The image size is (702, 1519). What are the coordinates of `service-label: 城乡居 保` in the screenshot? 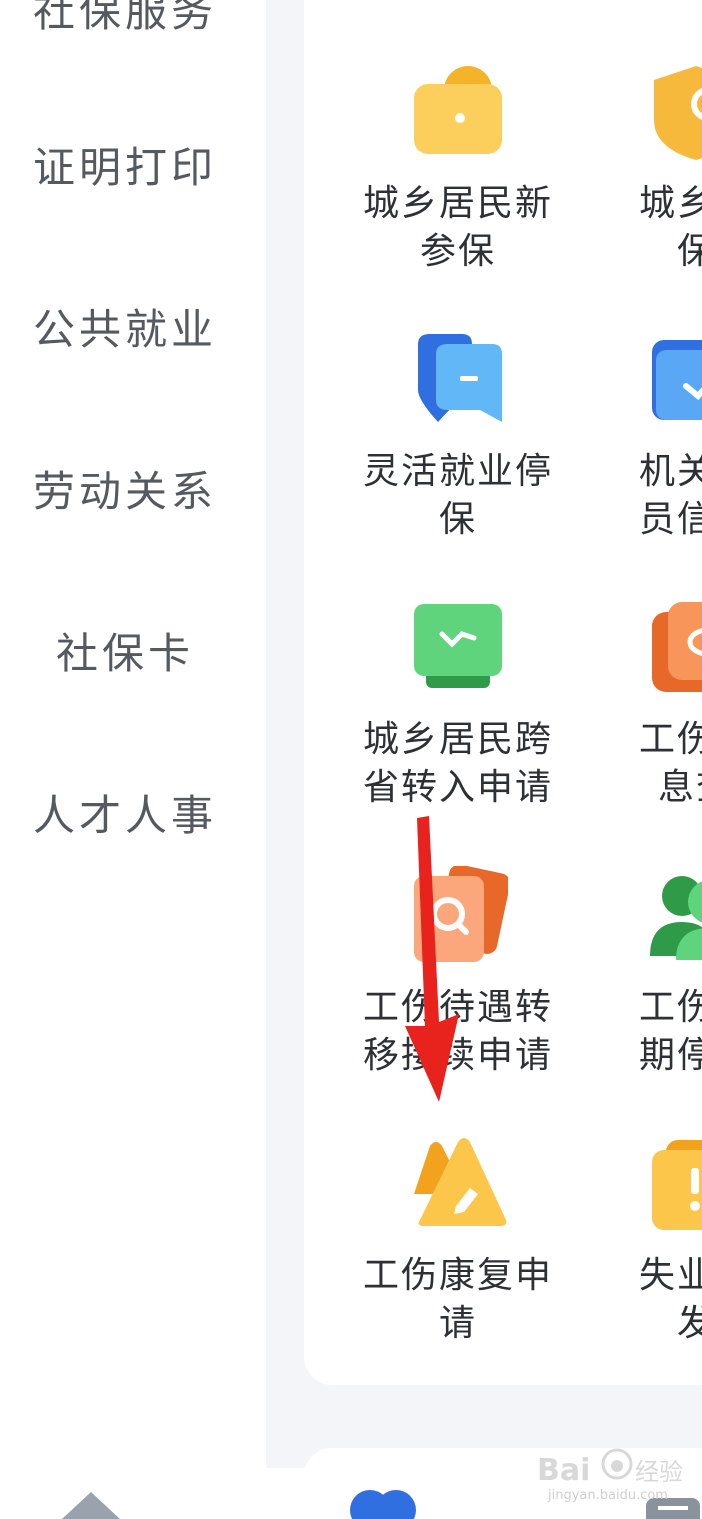 It's located at (670, 227).